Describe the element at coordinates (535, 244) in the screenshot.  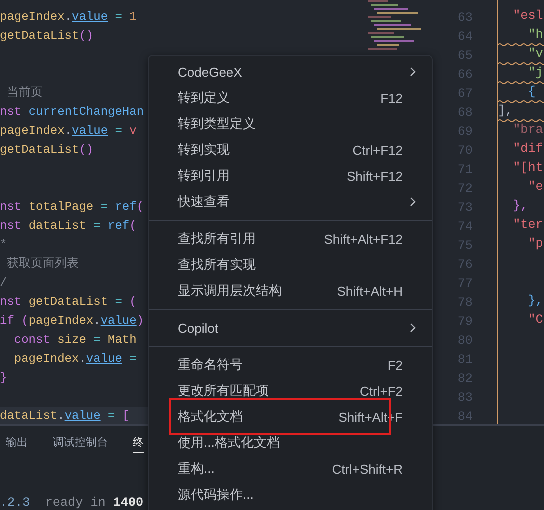
I see `code-line: "p` at that location.